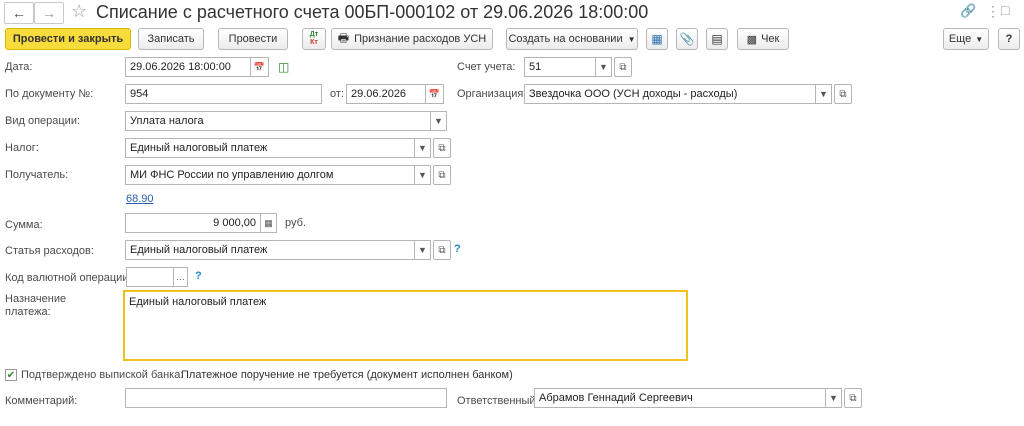 This screenshot has width=1024, height=426. I want to click on from-calendar-button: 📅, so click(435, 94).